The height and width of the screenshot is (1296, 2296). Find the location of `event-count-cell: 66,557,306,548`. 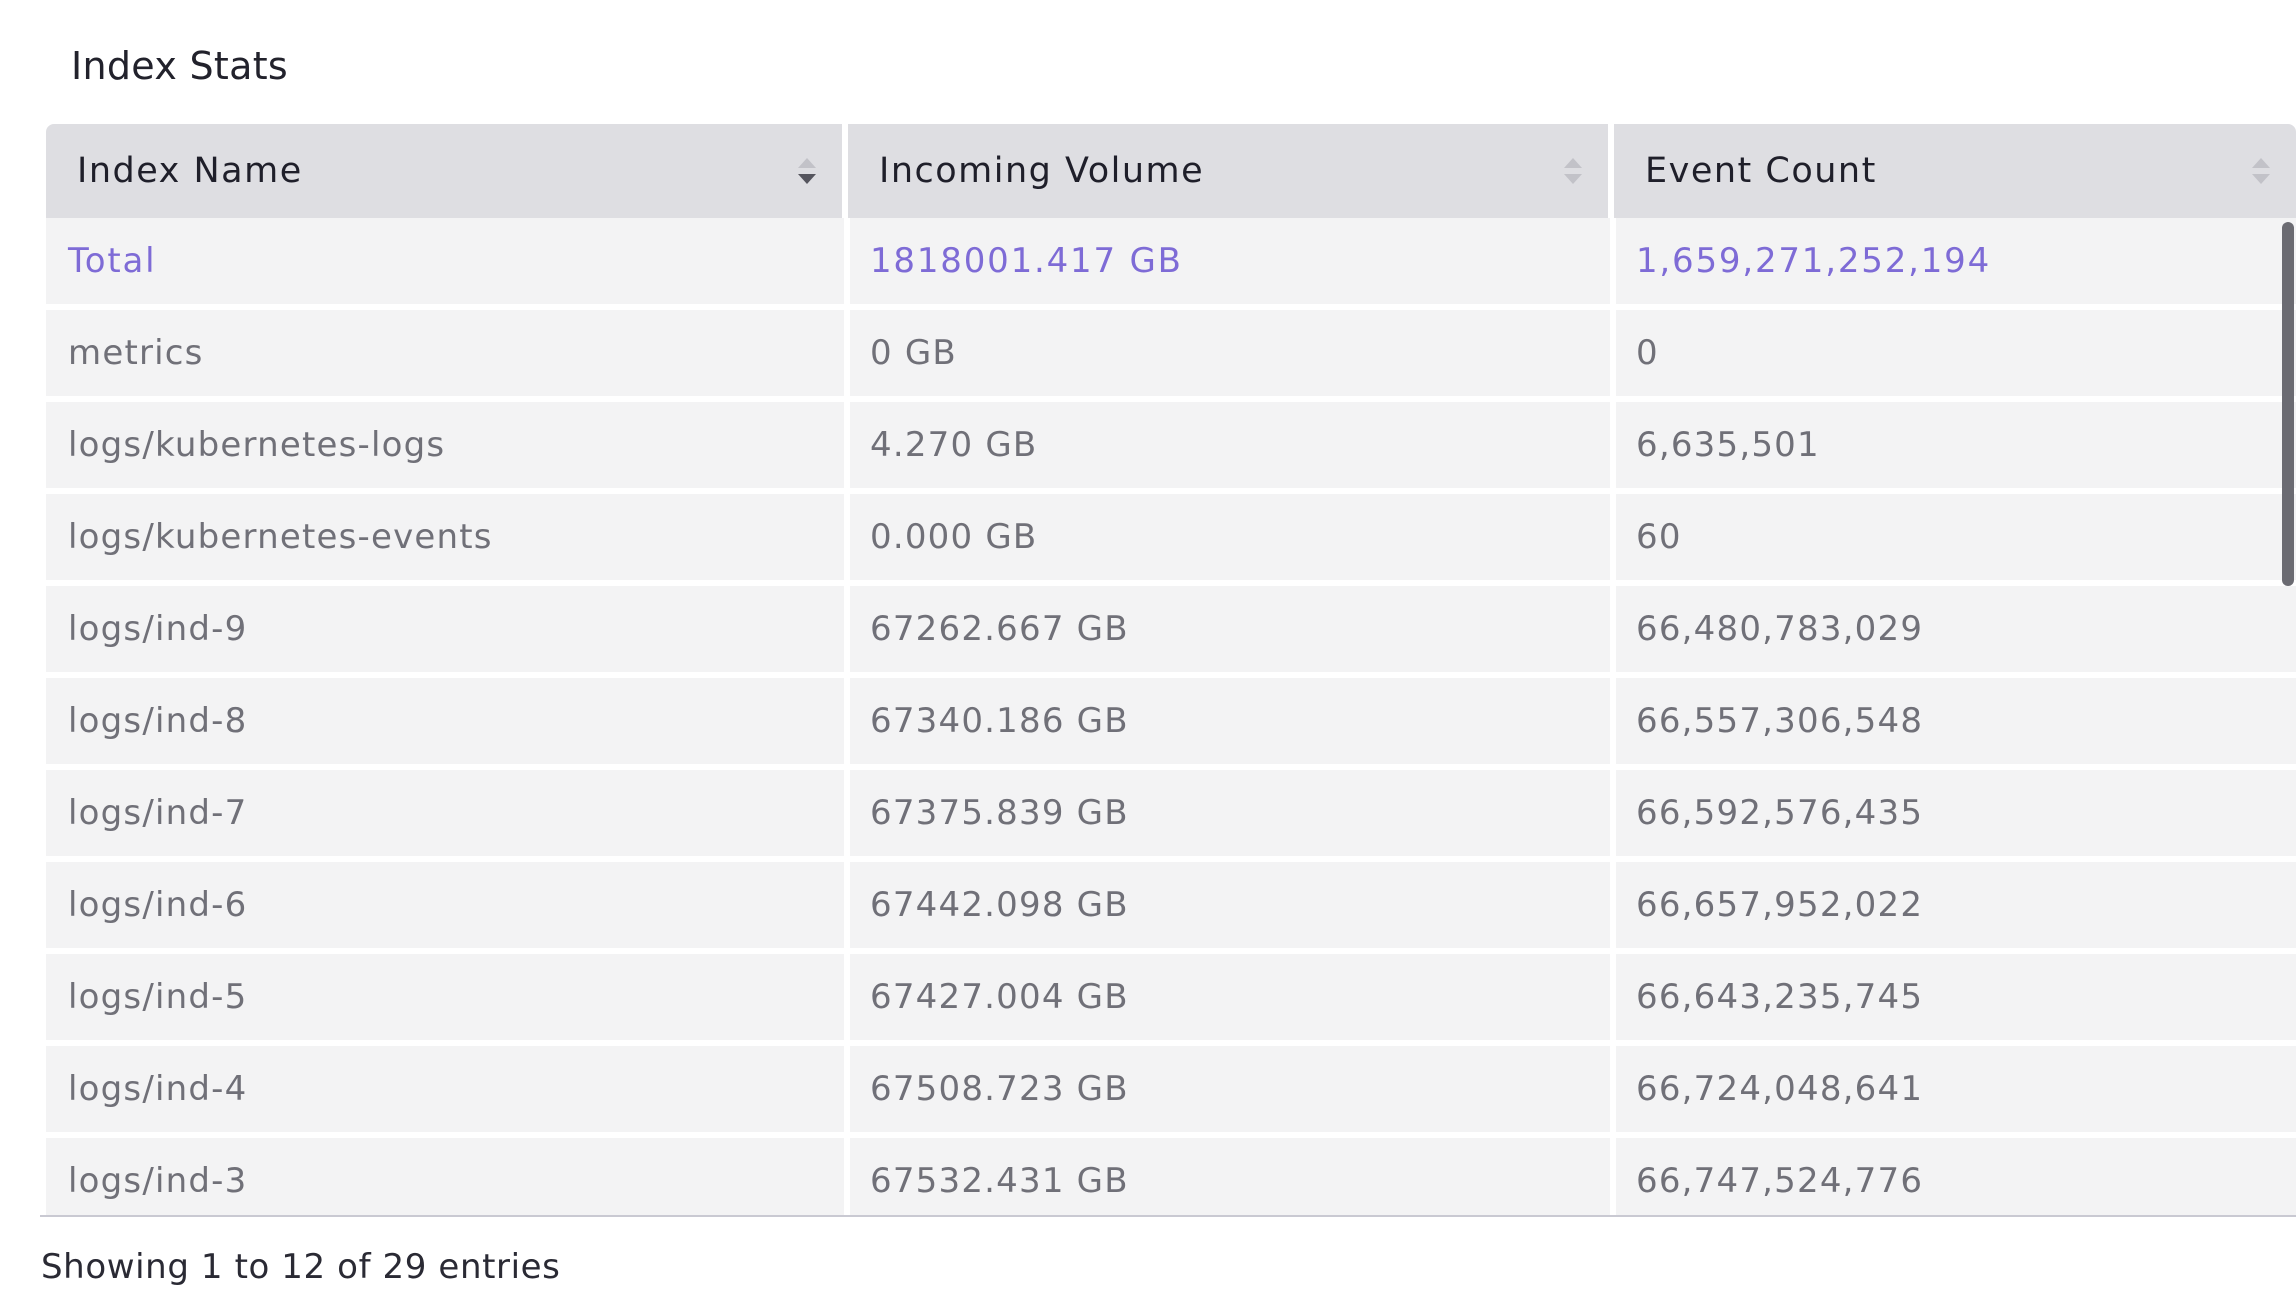

event-count-cell: 66,557,306,548 is located at coordinates (1956, 721).